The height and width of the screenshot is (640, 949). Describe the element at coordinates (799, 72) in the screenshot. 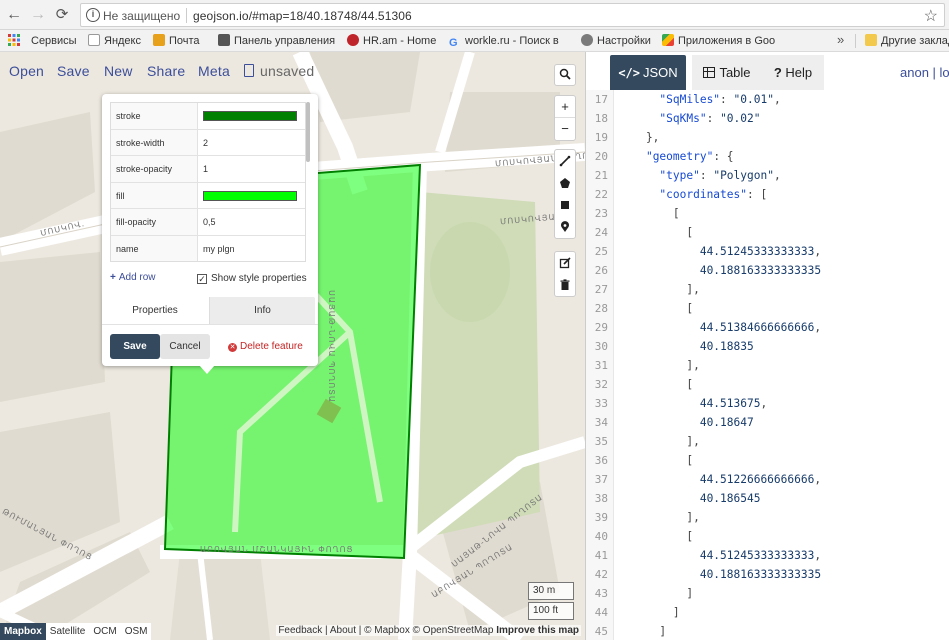

I see `tab-help-label: Help` at that location.